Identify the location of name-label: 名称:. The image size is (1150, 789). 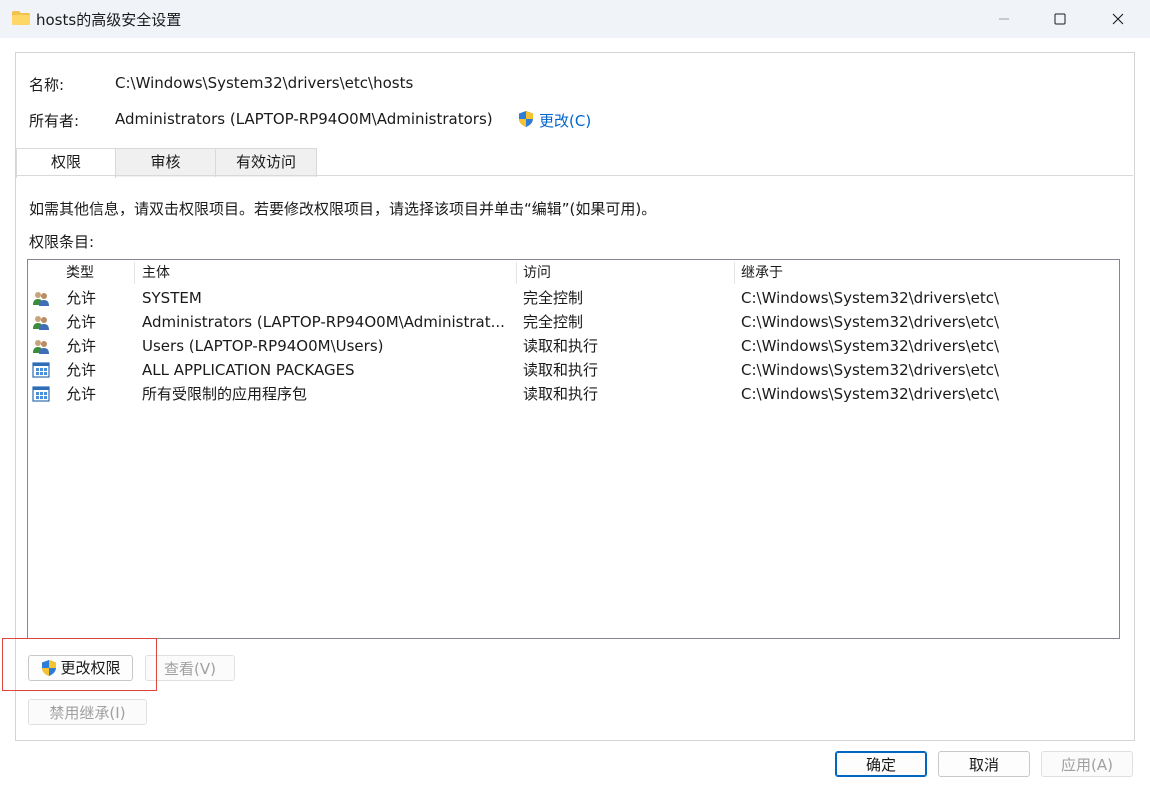
(47, 85).